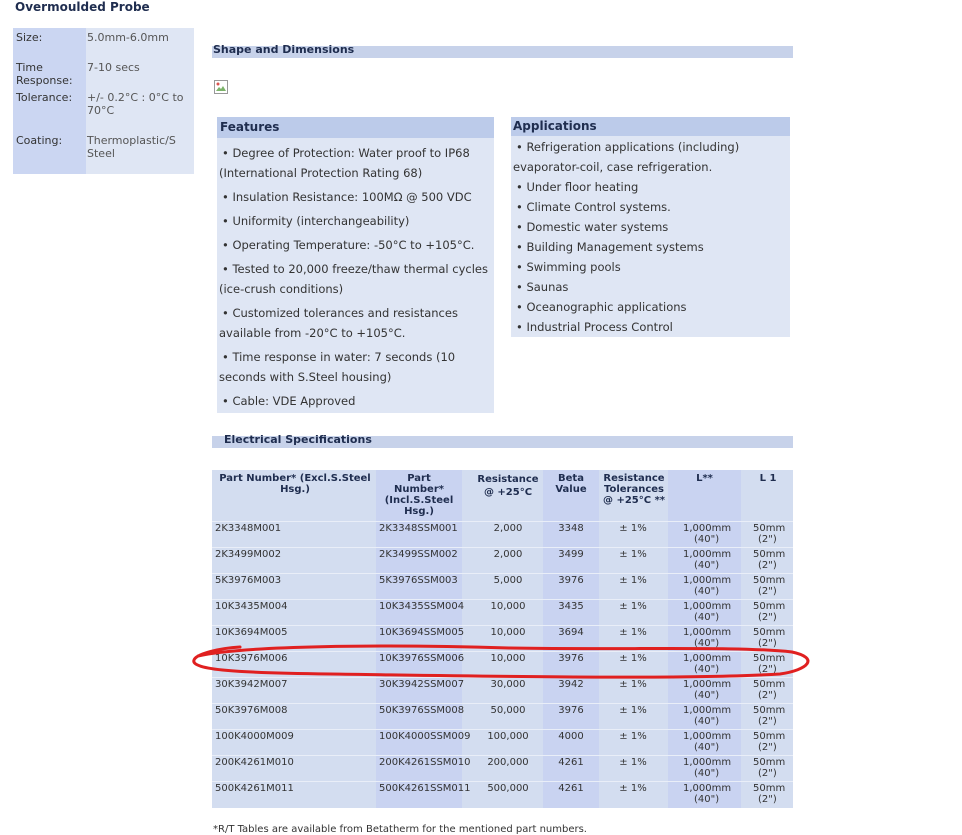 The height and width of the screenshot is (835, 962). What do you see at coordinates (422, 710) in the screenshot?
I see `cell-part-incl: 50K3976SSM008` at bounding box center [422, 710].